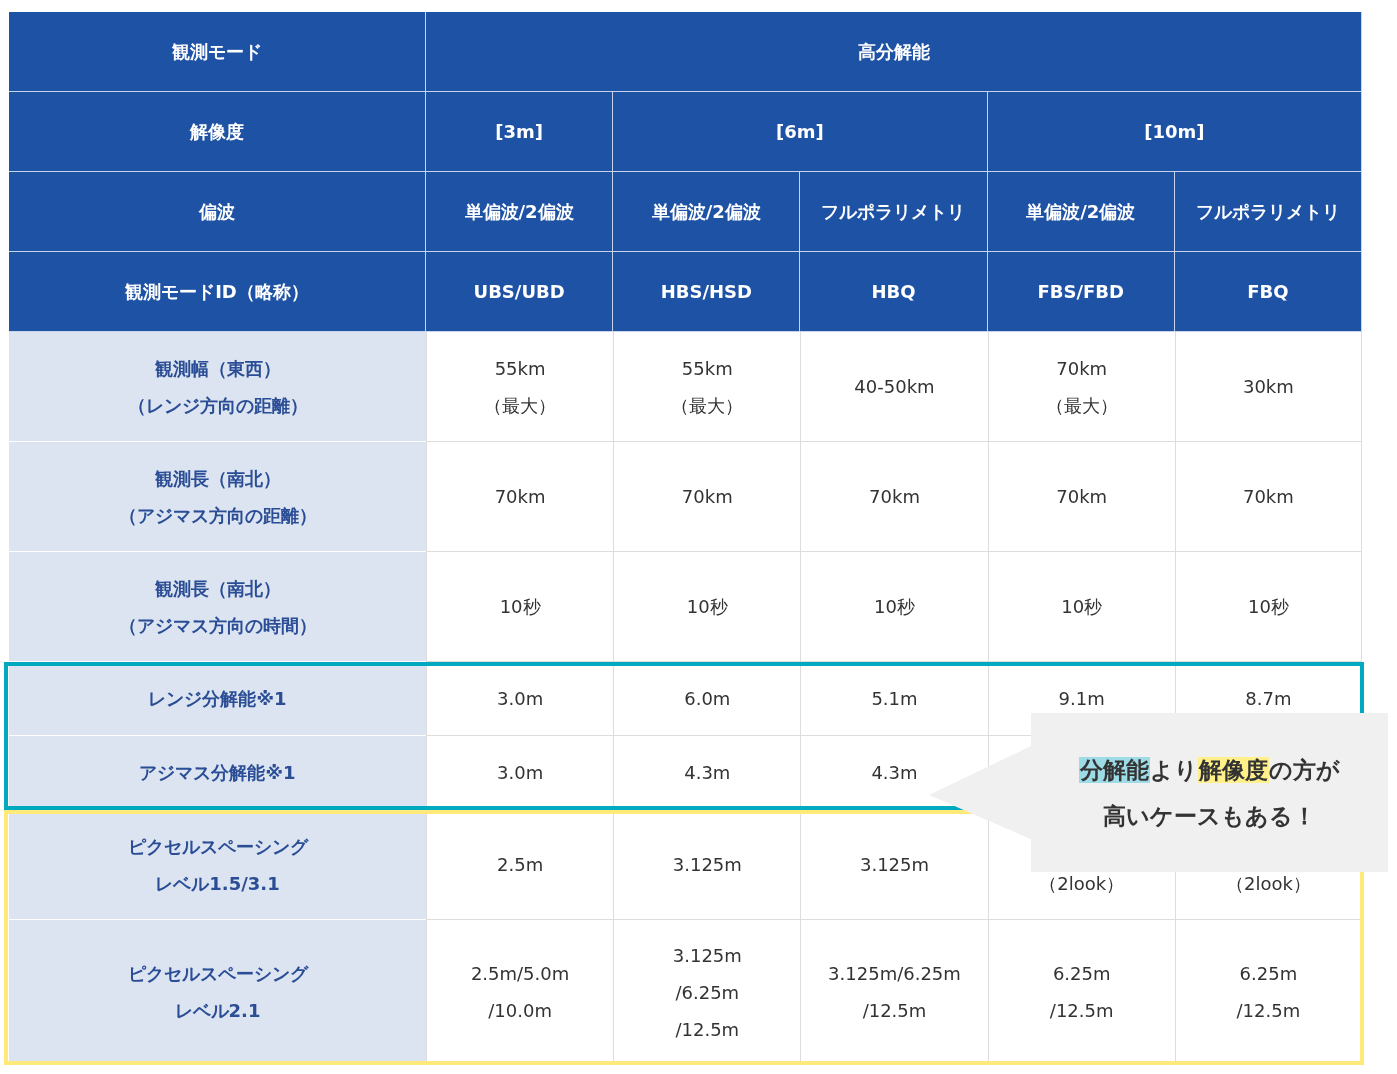  What do you see at coordinates (707, 992) in the screenshot?
I see `table-cell-text: 3.125m /6.25m /12.5m` at bounding box center [707, 992].